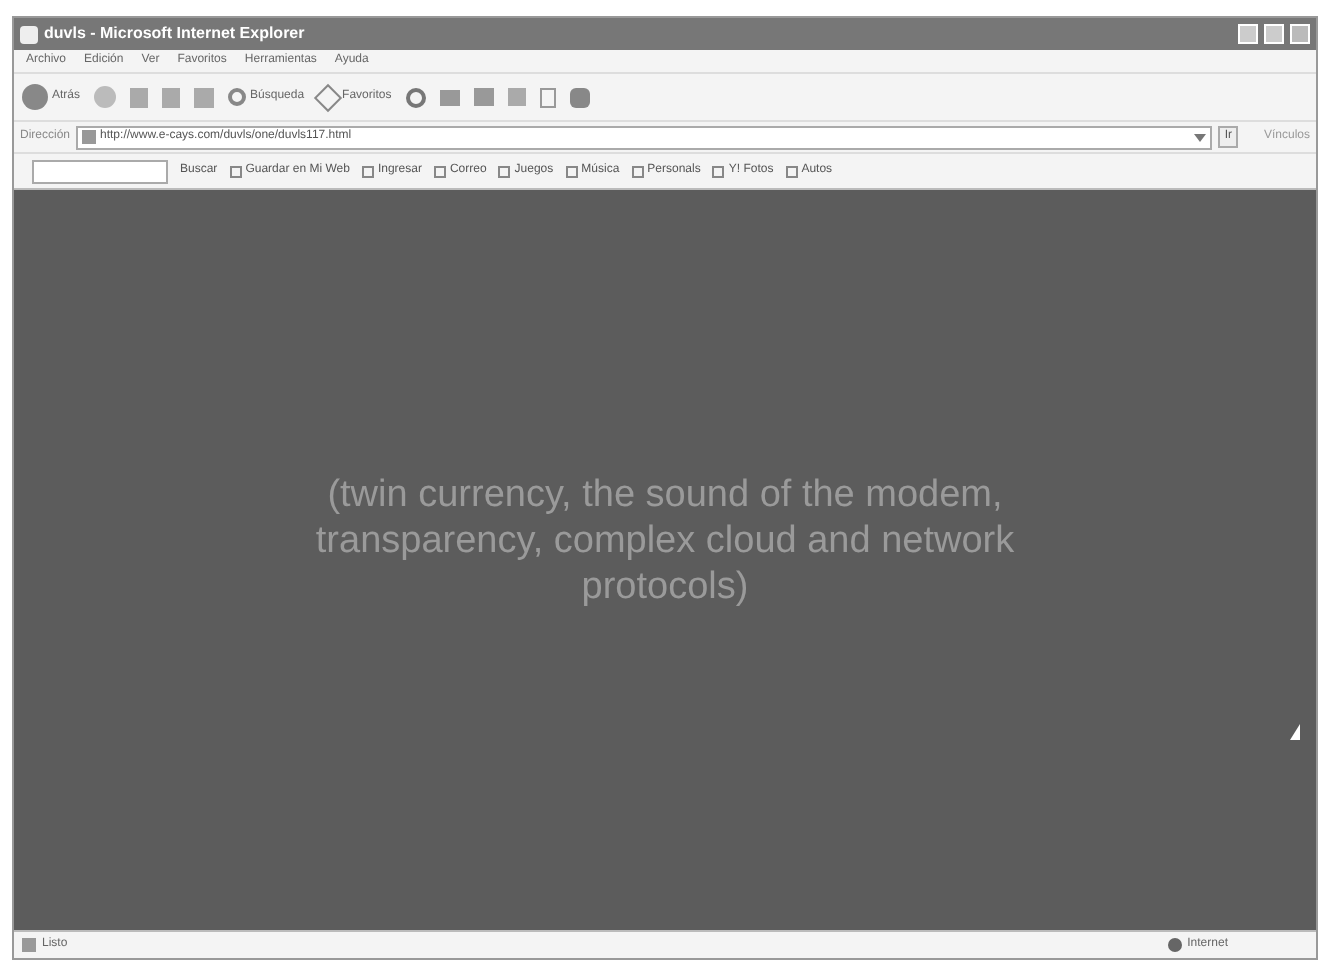 Image resolution: width=1330 pixels, height=976 pixels. I want to click on search-icon, so click(237, 97).